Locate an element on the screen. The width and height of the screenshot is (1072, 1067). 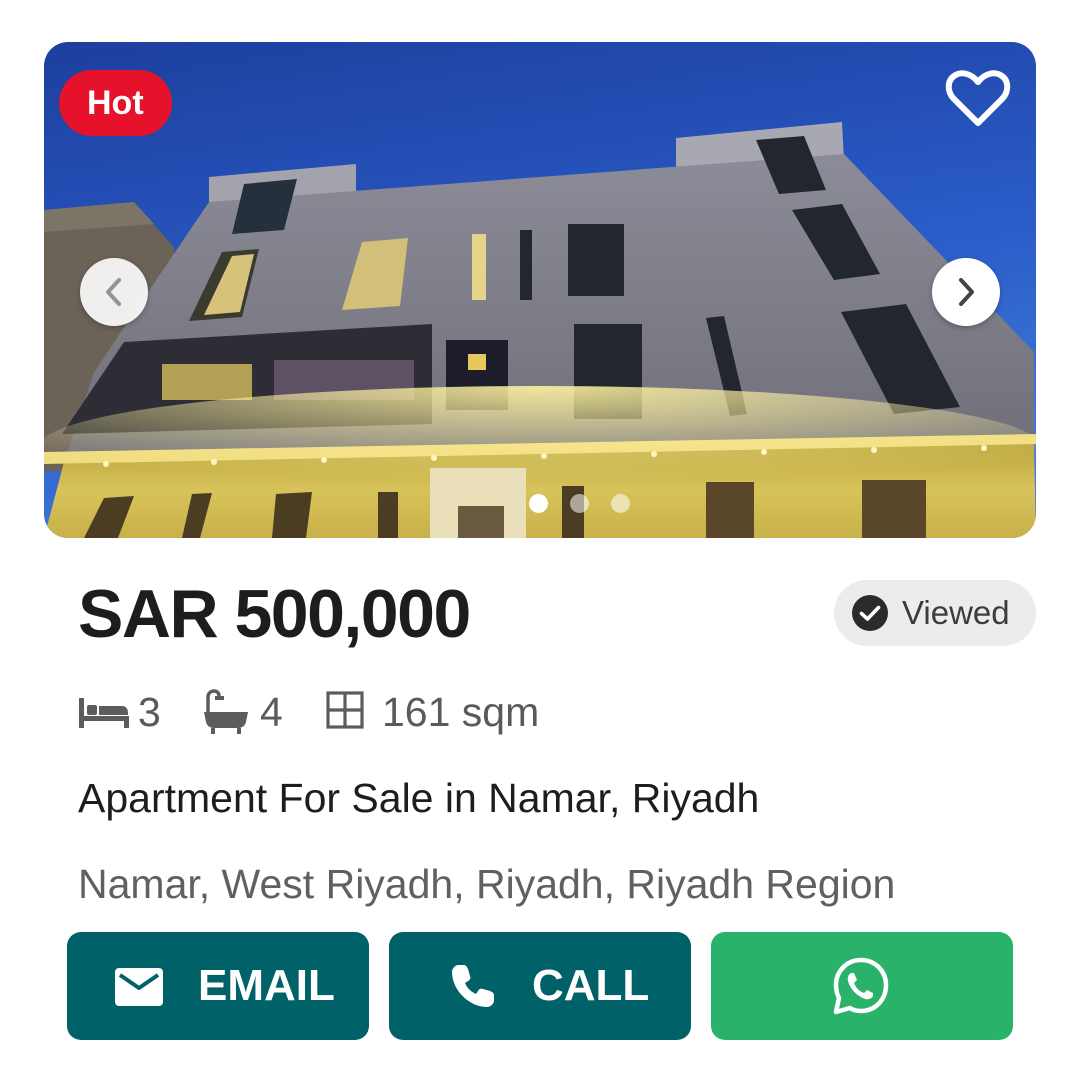
email-button: EMAIL is located at coordinates (218, 986).